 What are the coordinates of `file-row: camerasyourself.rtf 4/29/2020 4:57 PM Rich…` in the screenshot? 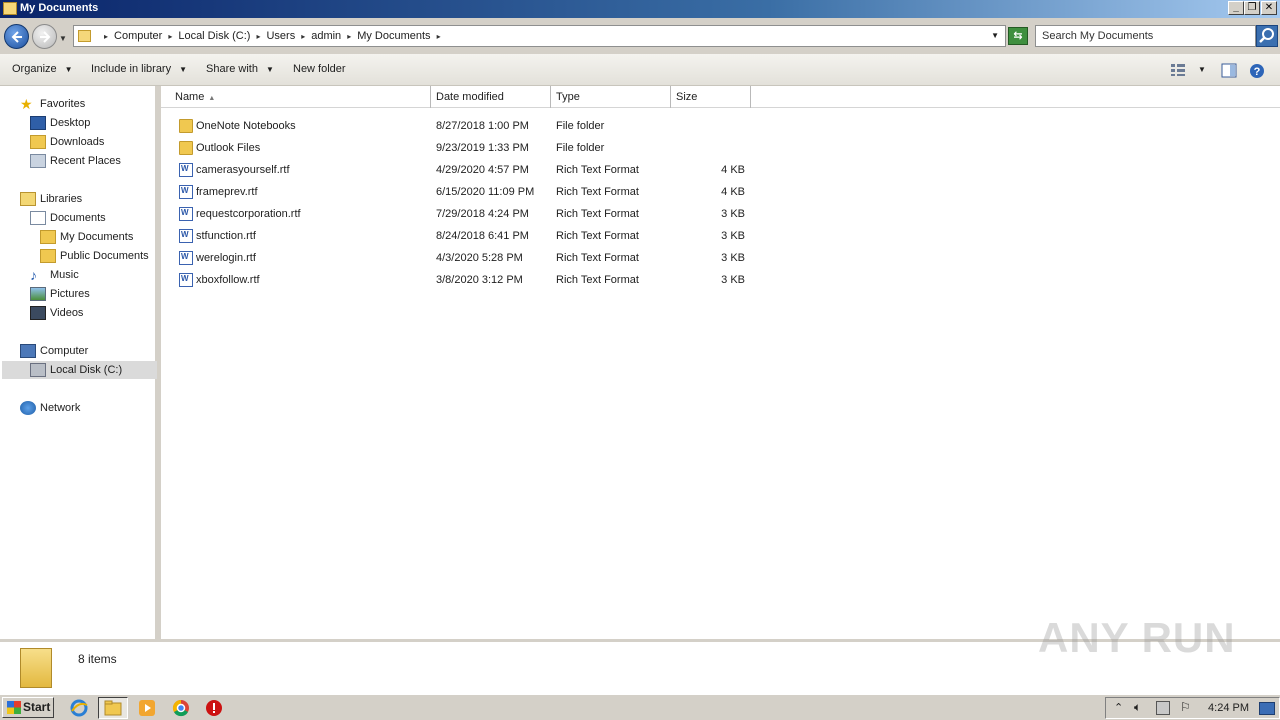 It's located at (461, 170).